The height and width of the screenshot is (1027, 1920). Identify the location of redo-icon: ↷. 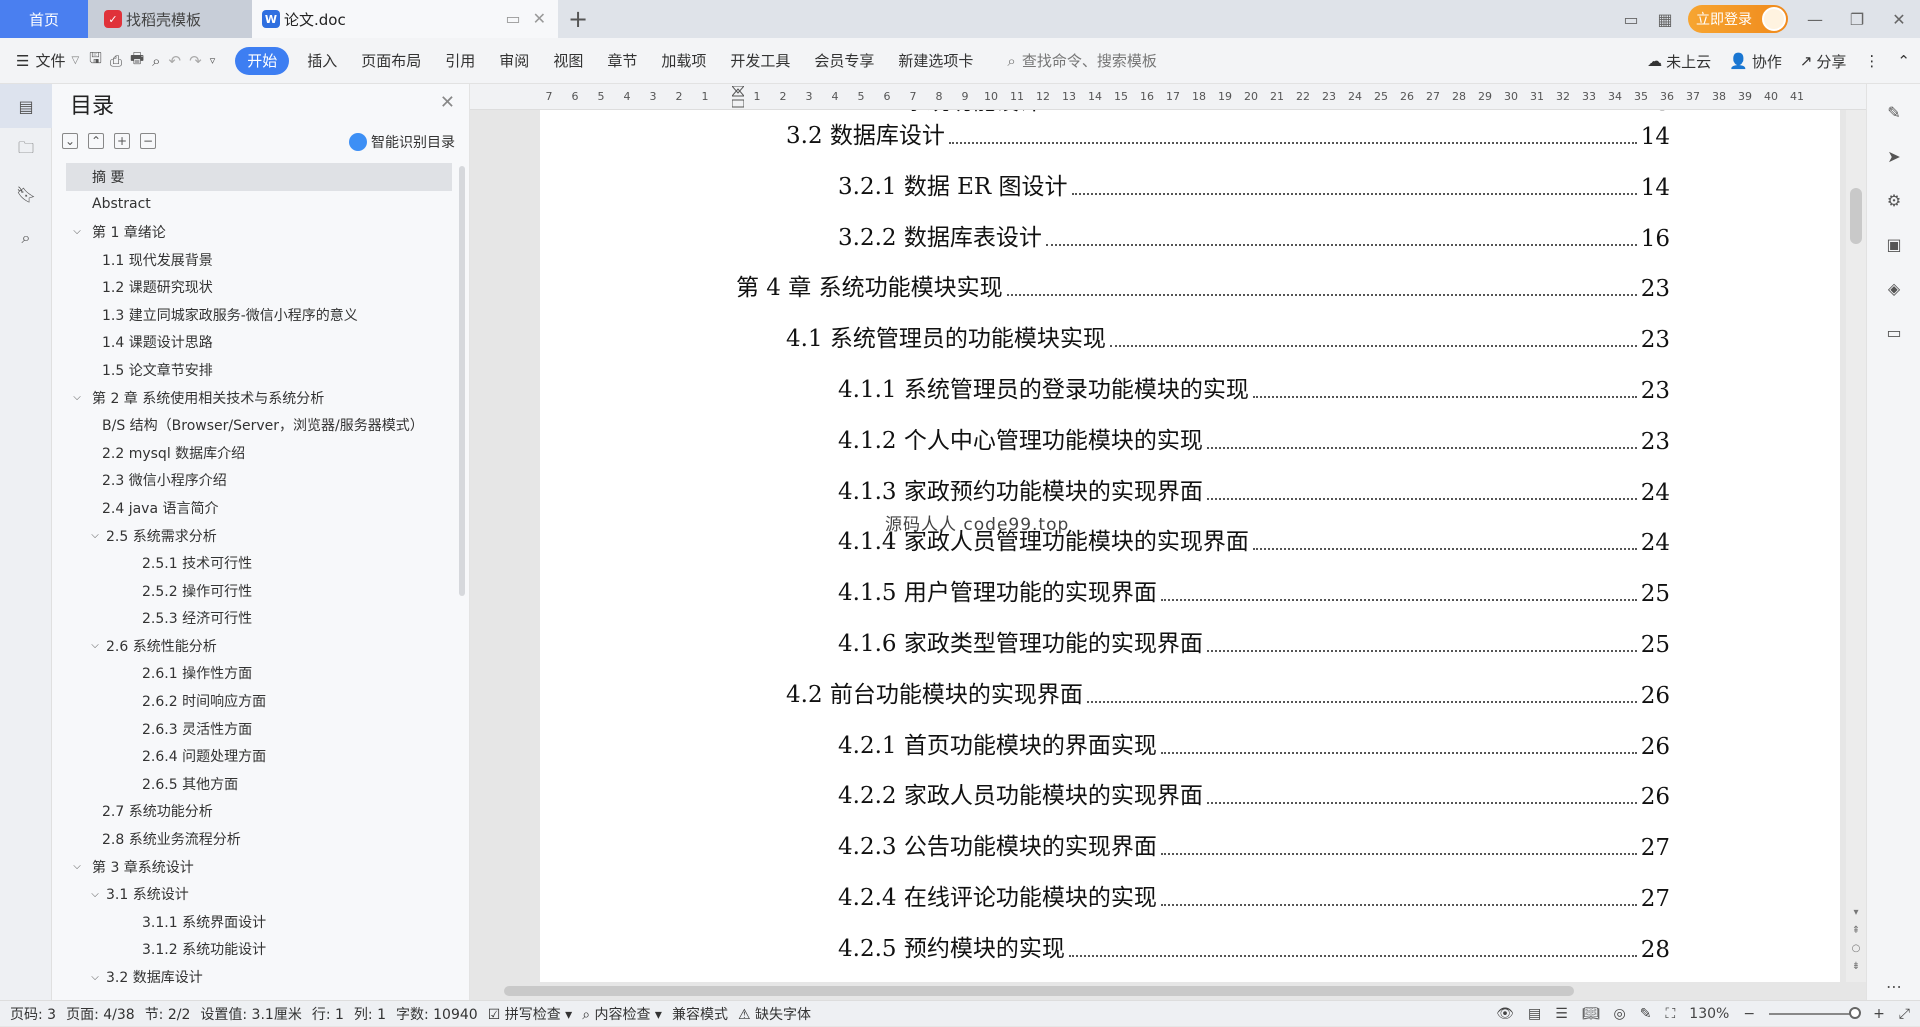
(195, 61).